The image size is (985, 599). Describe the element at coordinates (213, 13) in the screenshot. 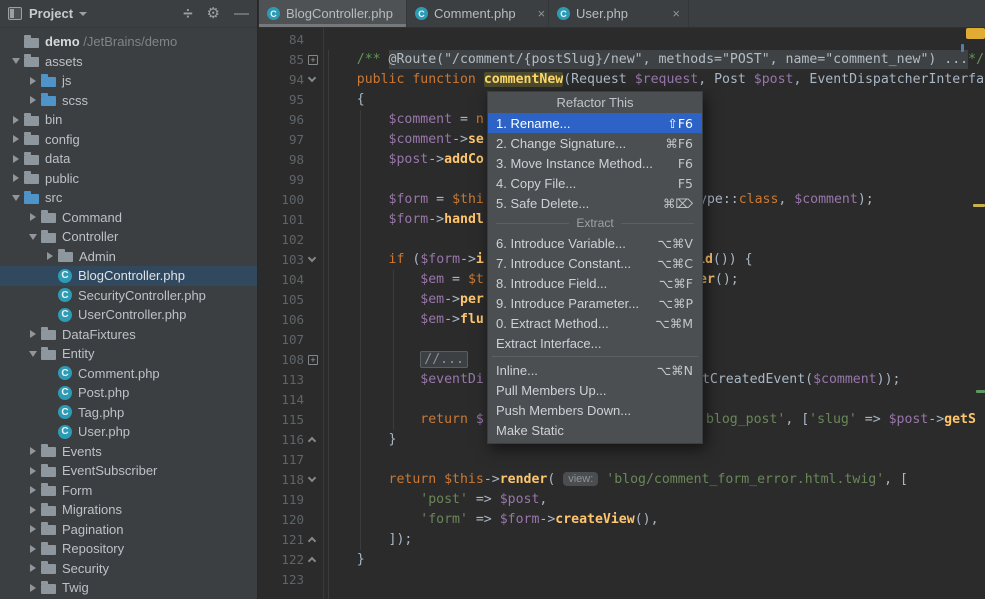

I see `gear-icon: ⚙` at that location.